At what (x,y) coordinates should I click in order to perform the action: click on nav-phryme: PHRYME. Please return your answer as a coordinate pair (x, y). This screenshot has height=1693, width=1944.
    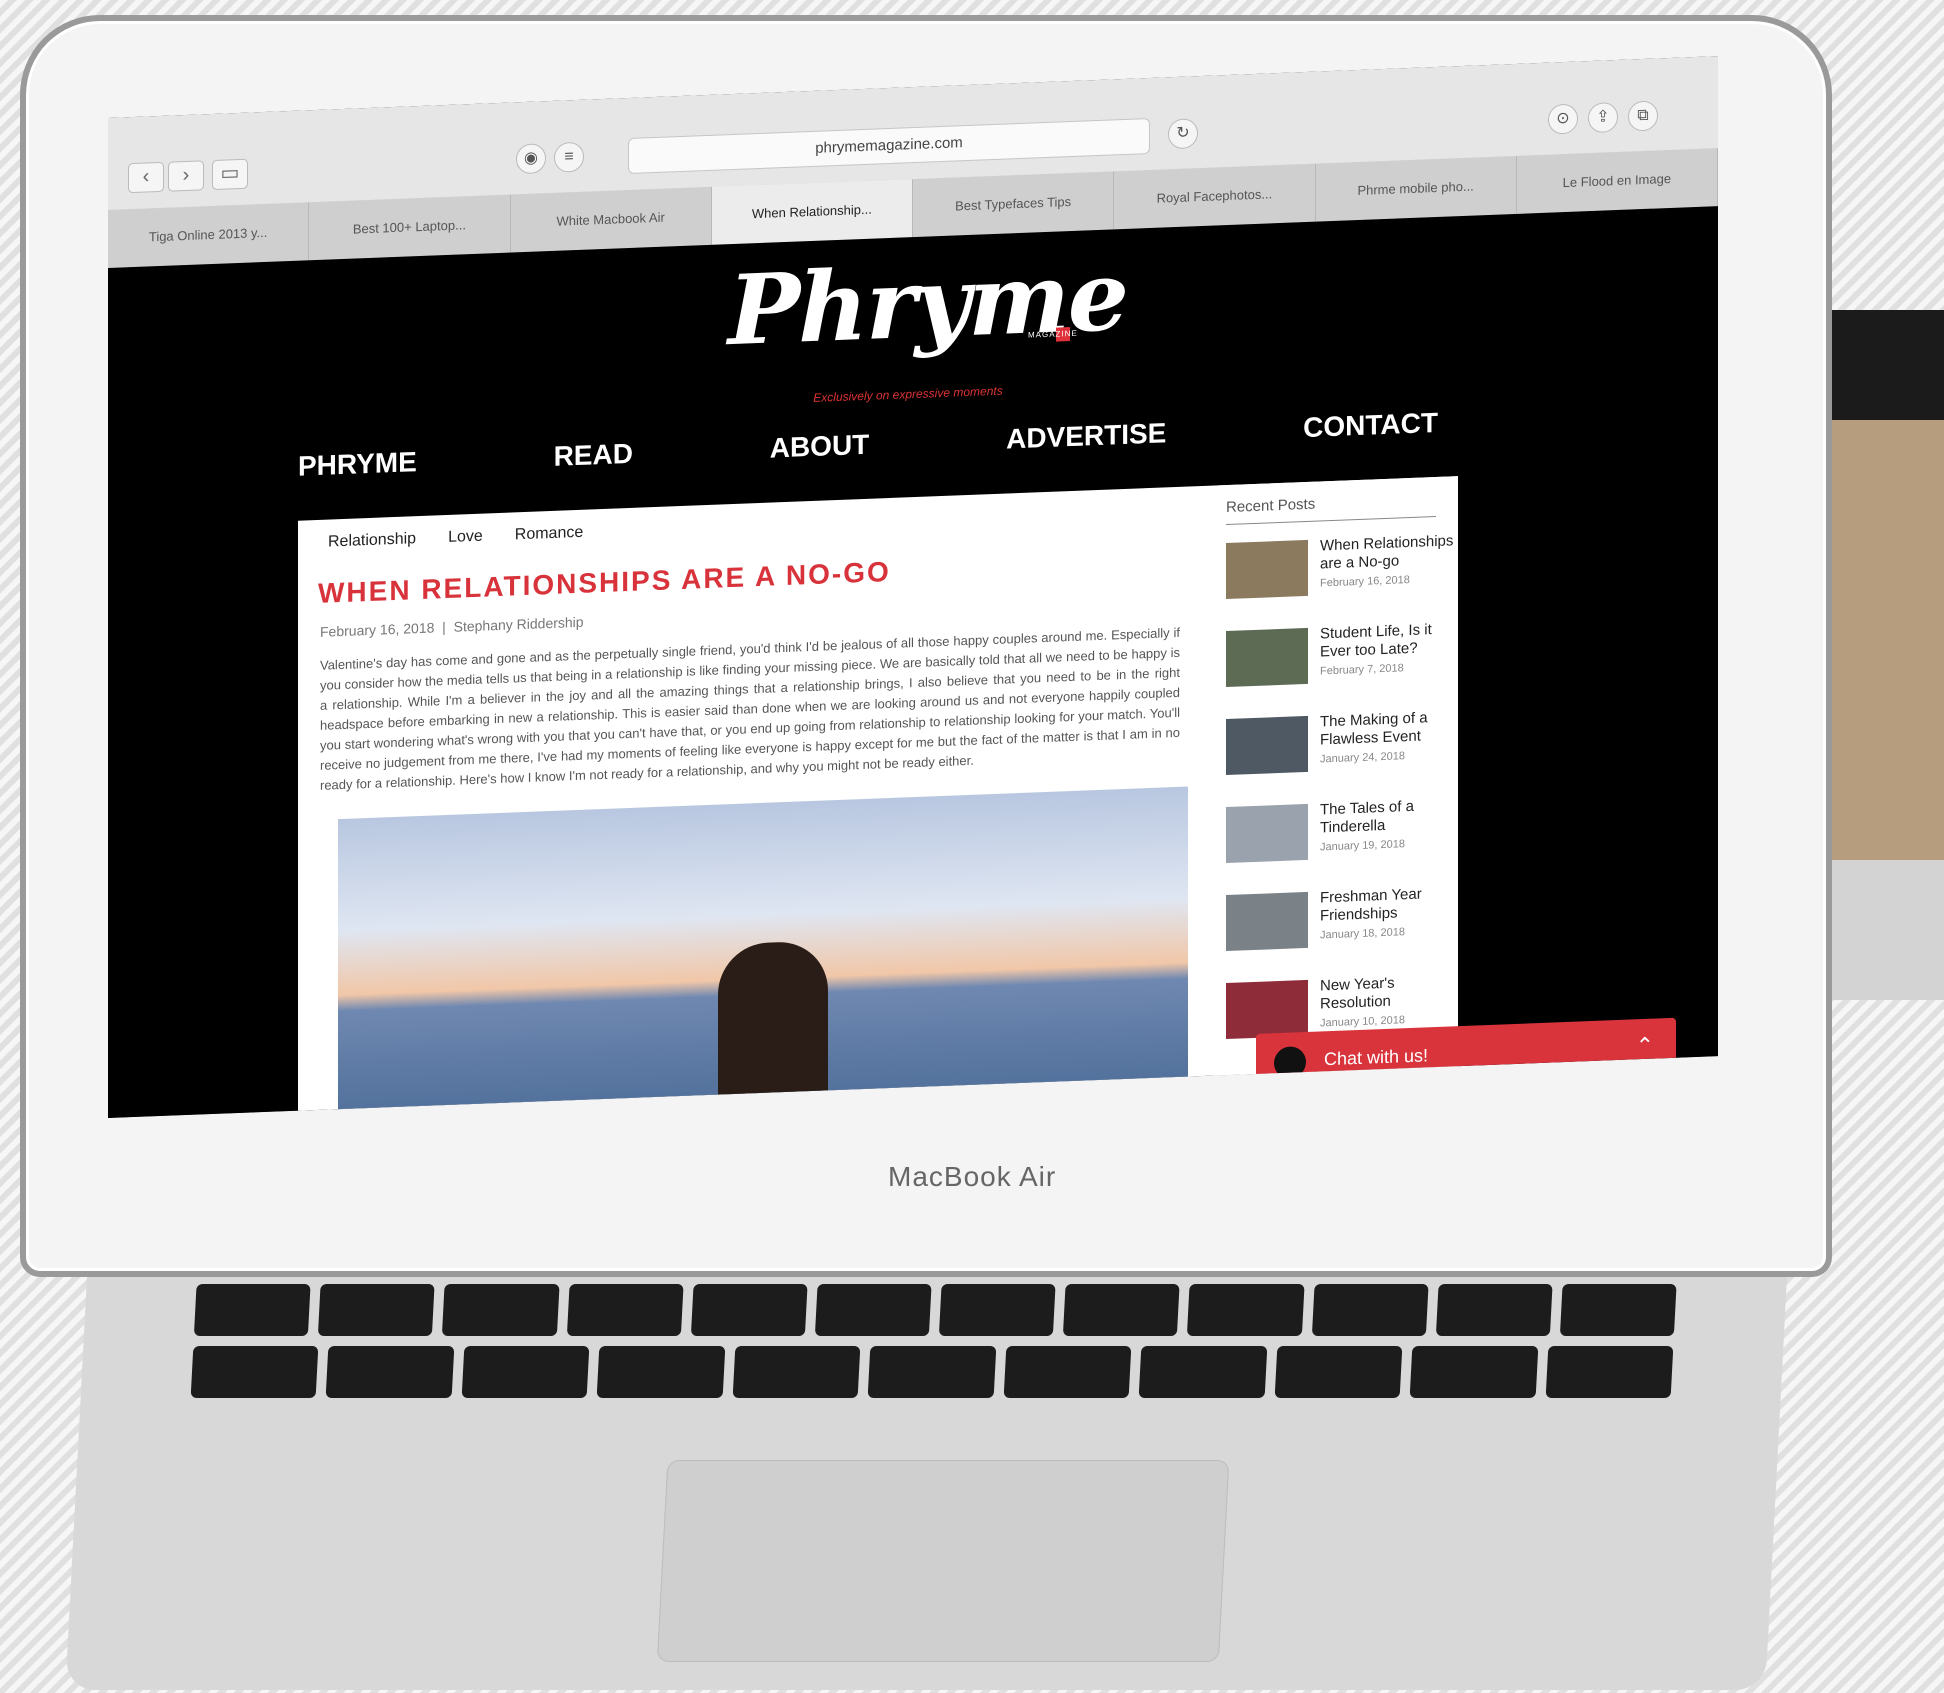
    Looking at the image, I should click on (357, 464).